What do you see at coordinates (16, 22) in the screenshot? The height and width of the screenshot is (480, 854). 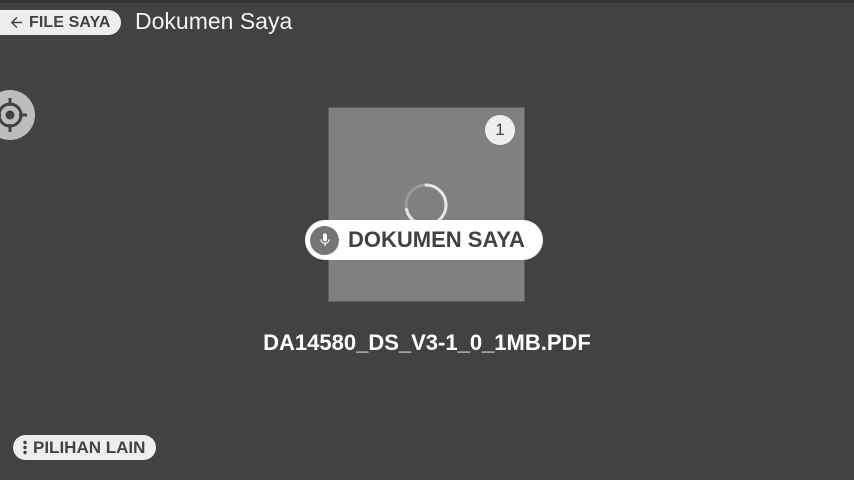 I see `arrow-left-icon` at bounding box center [16, 22].